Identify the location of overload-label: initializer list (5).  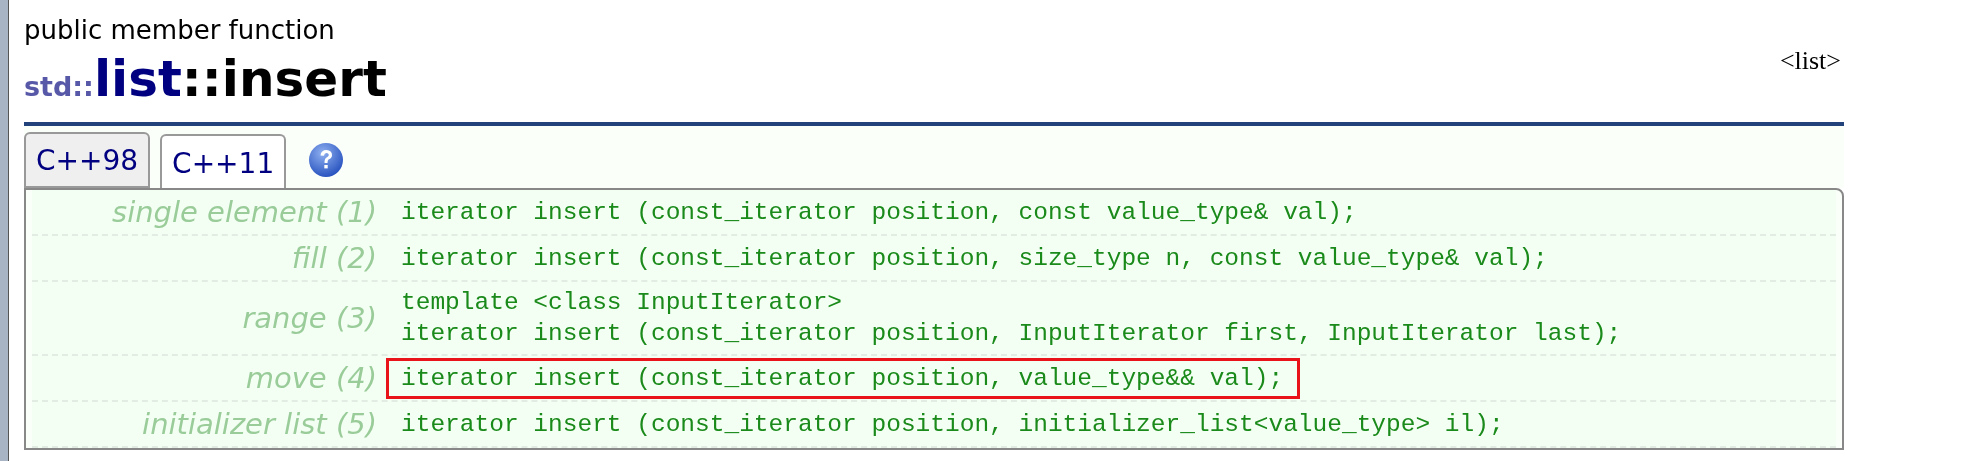
(259, 424).